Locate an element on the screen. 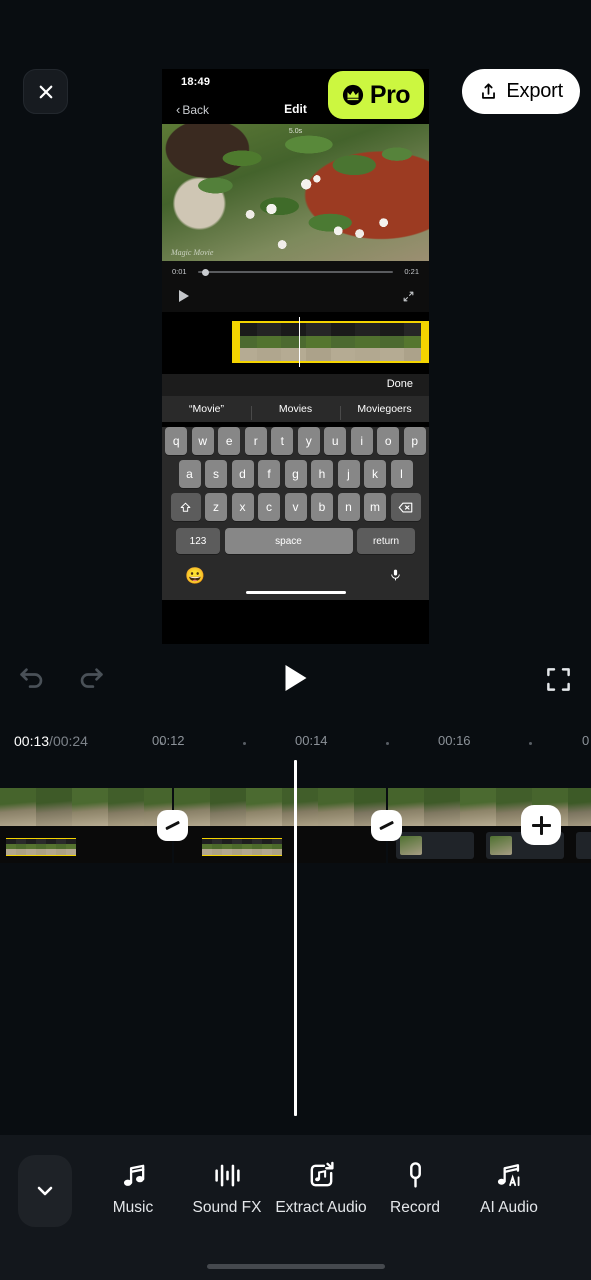 The width and height of the screenshot is (591, 1280). scrubber-knob is located at coordinates (205, 272).